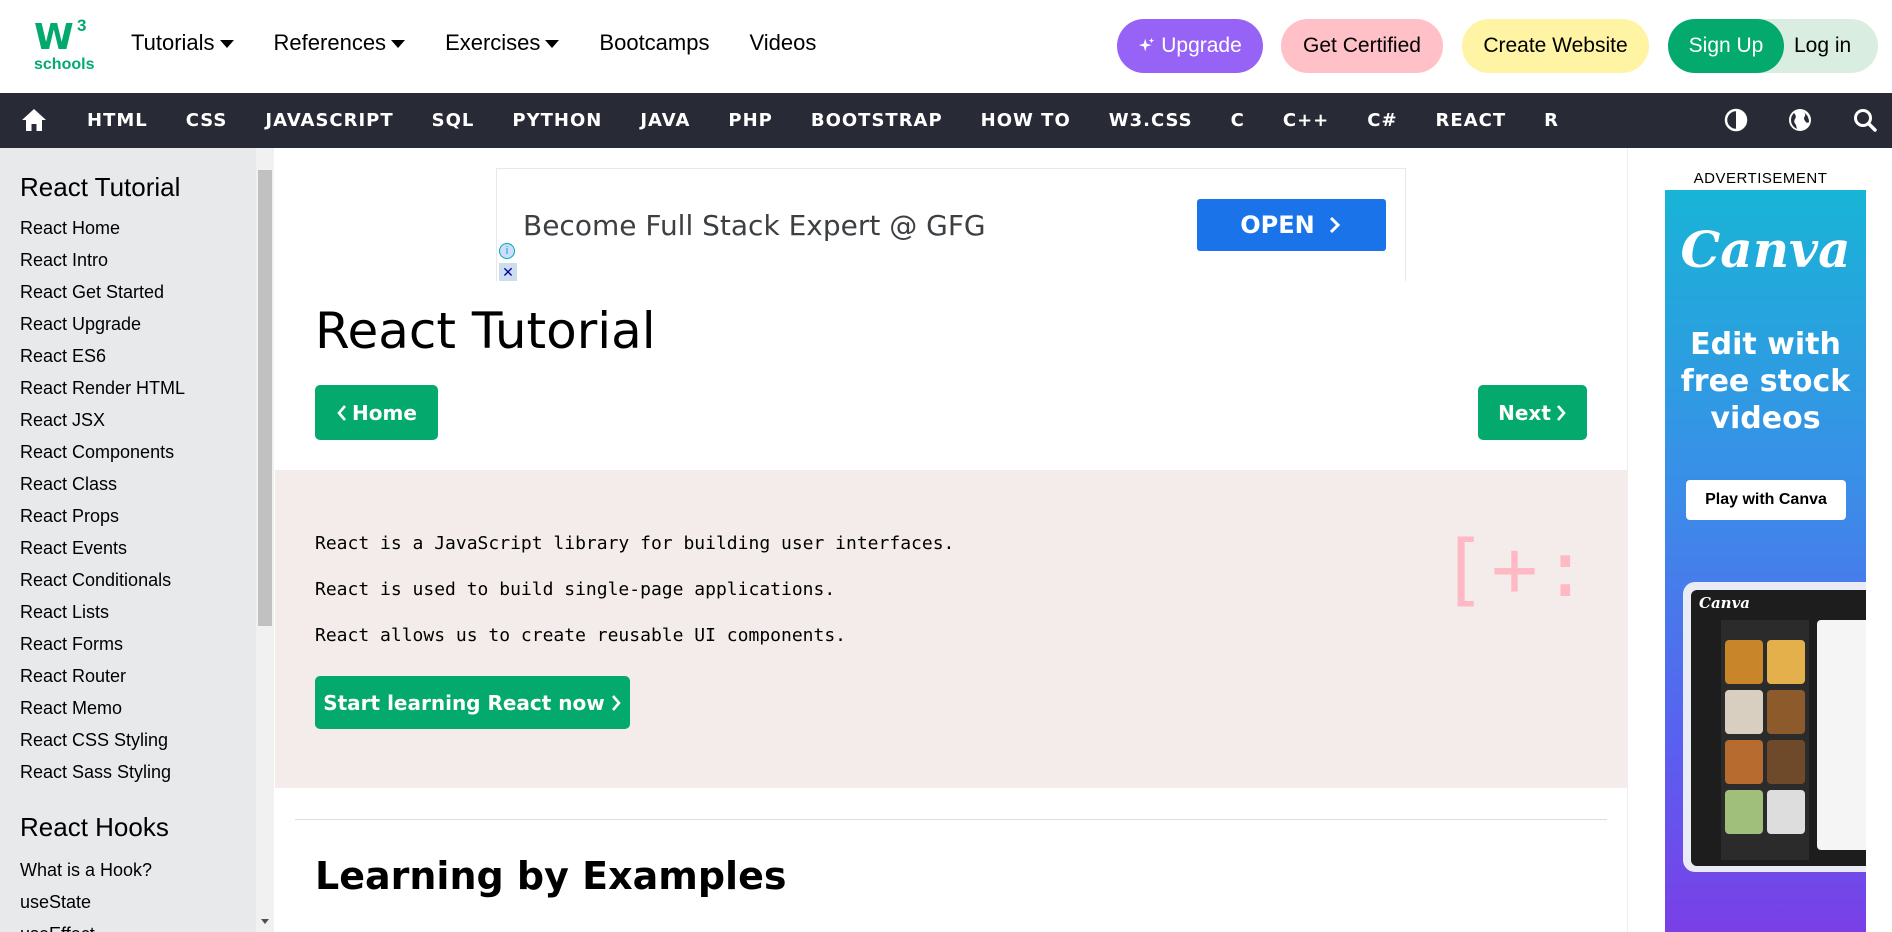 This screenshot has width=1892, height=932. What do you see at coordinates (1726, 46) in the screenshot?
I see `sign-up-button: Sign Up` at bounding box center [1726, 46].